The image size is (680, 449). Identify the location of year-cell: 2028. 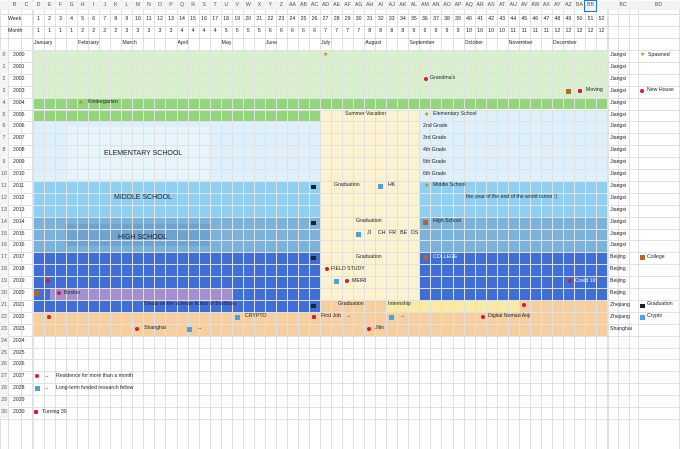
(22, 388).